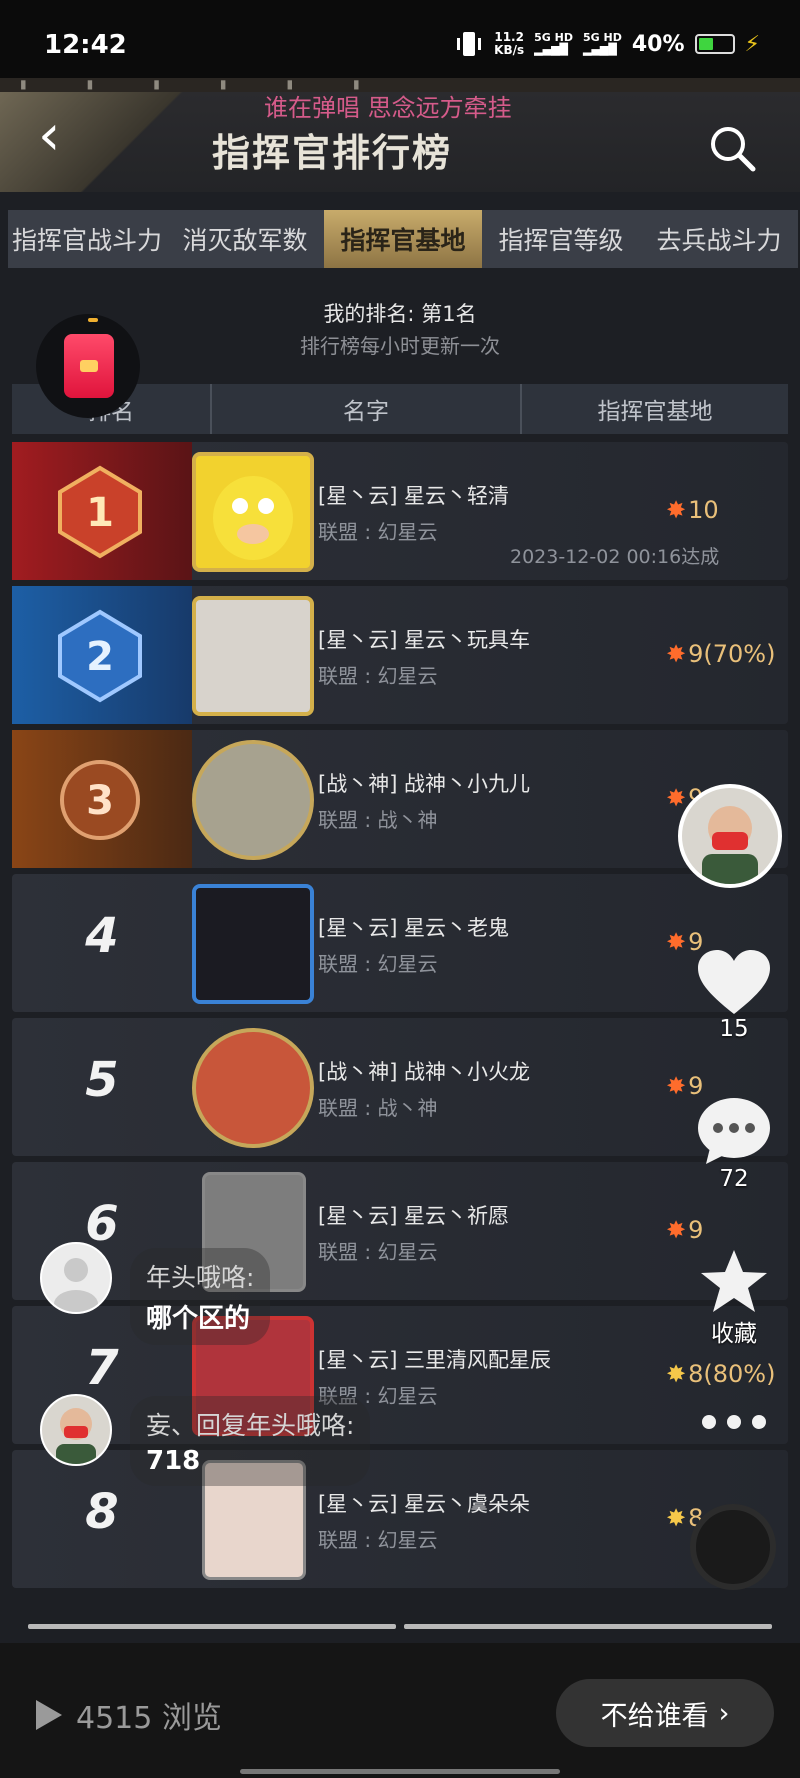 The width and height of the screenshot is (800, 1778). I want to click on like-button: 15, so click(734, 995).